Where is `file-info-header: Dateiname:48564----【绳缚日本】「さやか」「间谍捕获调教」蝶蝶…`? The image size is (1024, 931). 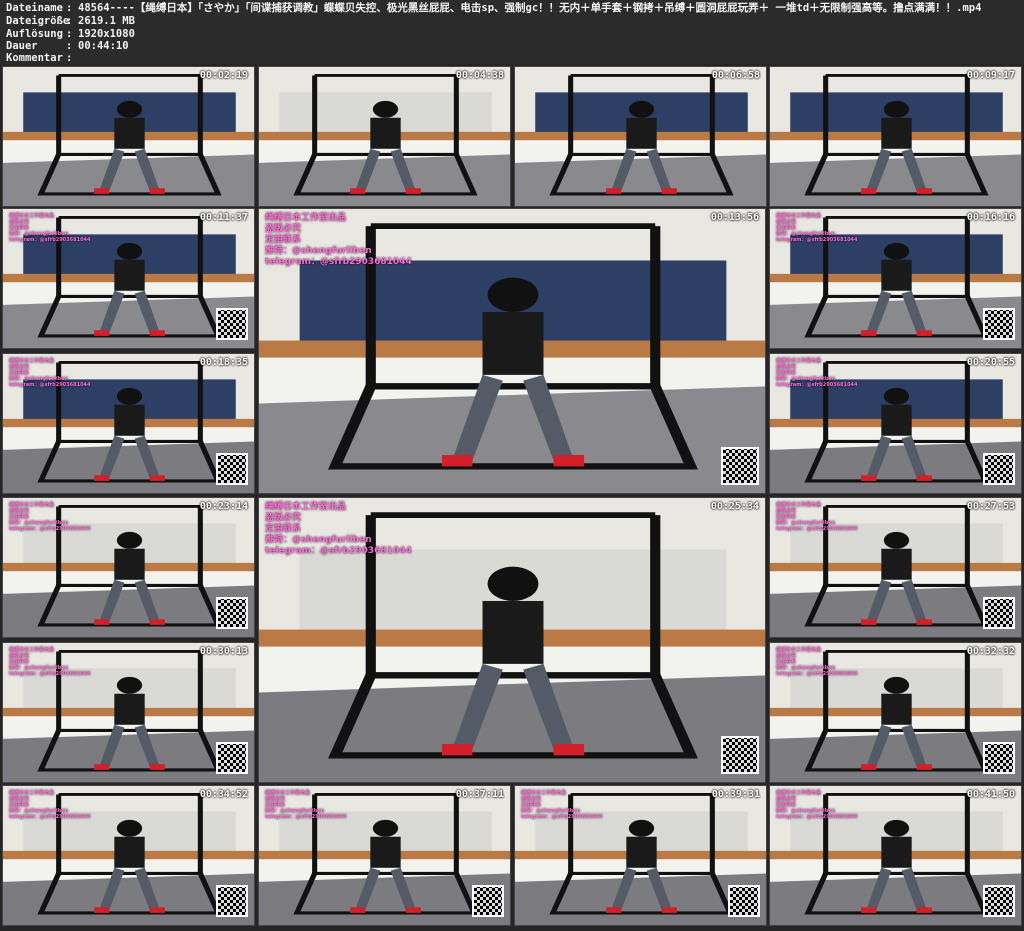
file-info-header: Dateiname:48564----【绳缚日本】「さやか」「间谍捕获调教」蝶蝶… is located at coordinates (512, 32).